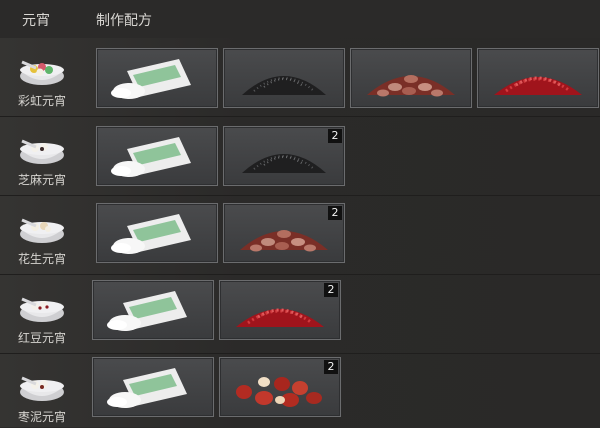  What do you see at coordinates (41, 259) in the screenshot?
I see `yuanxiao-name: 花生元宵` at bounding box center [41, 259].